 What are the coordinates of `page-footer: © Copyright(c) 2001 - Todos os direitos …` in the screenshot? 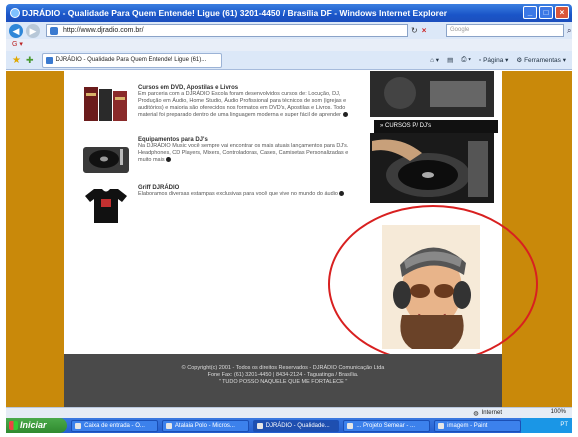 It's located at (283, 380).